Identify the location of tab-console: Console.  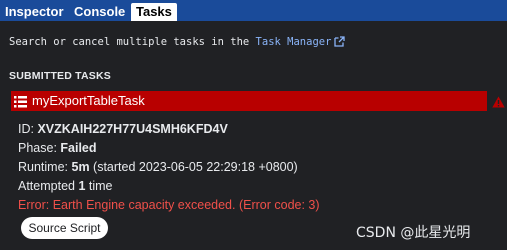
(99, 12).